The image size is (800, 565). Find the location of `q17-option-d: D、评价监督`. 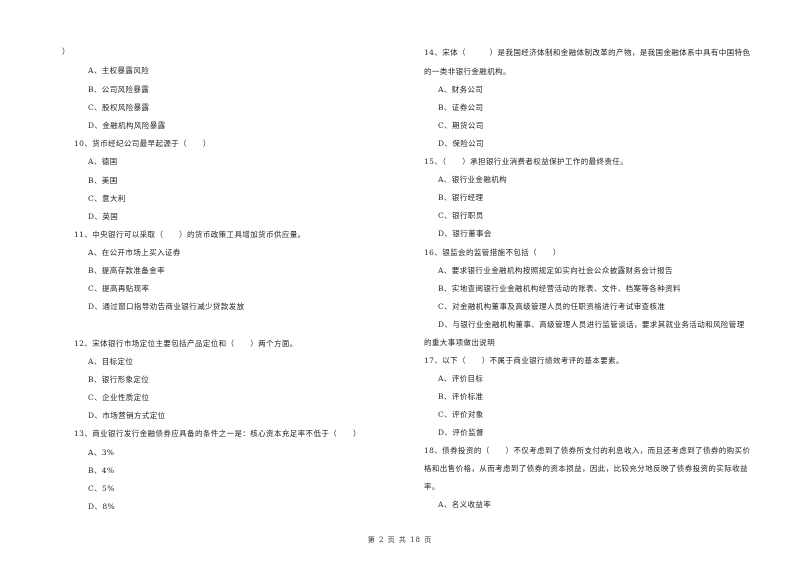

q17-option-d: D、评价监督 is located at coordinates (461, 432).